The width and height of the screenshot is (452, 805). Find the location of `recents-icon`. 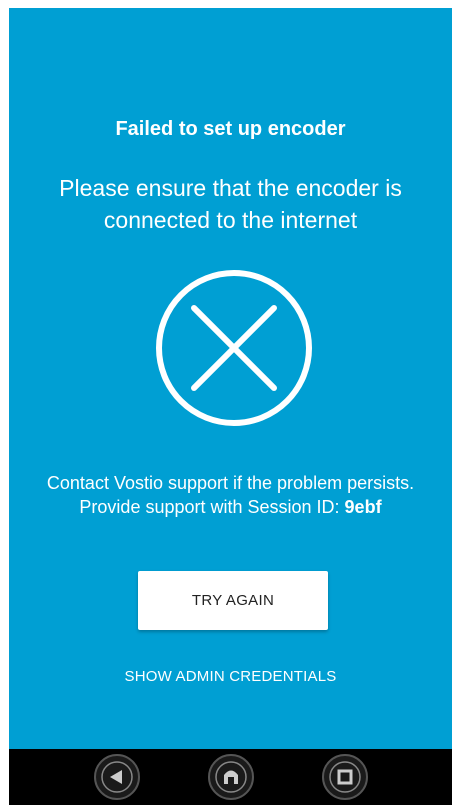

recents-icon is located at coordinates (345, 777).